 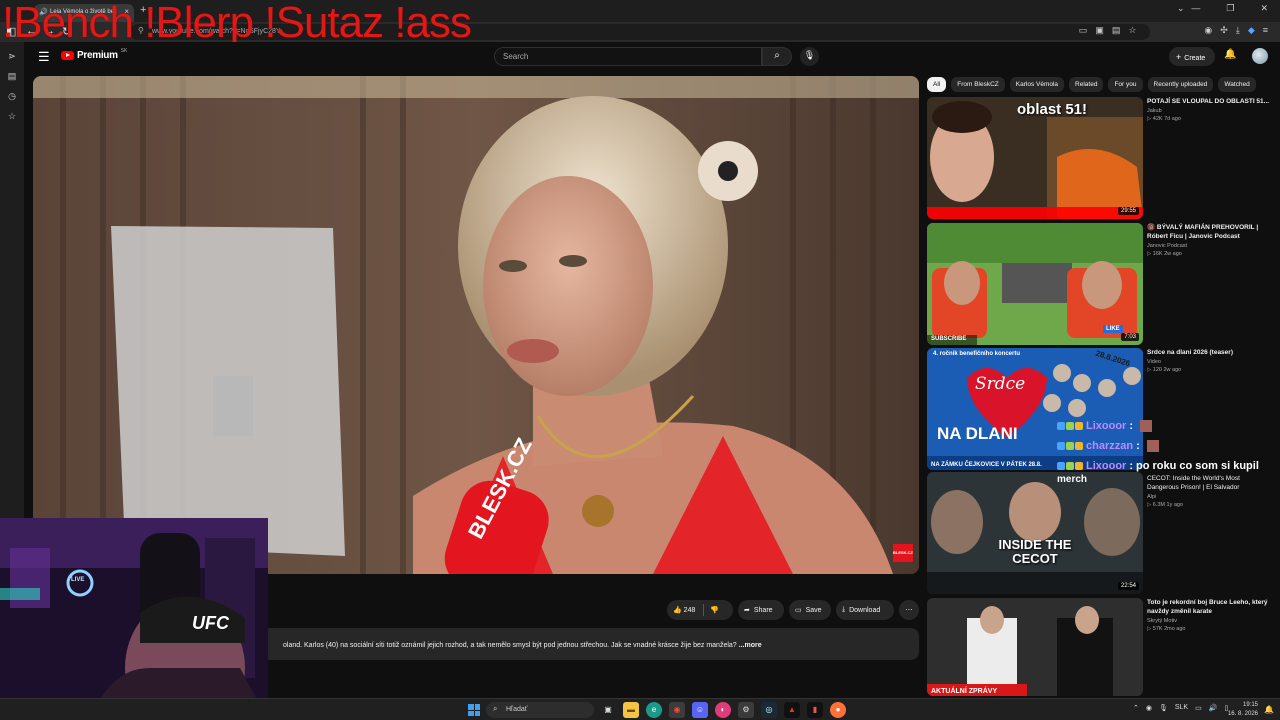 I want to click on taskbar-clock: 19:15 16. 8. 2026, so click(x=1243, y=710).